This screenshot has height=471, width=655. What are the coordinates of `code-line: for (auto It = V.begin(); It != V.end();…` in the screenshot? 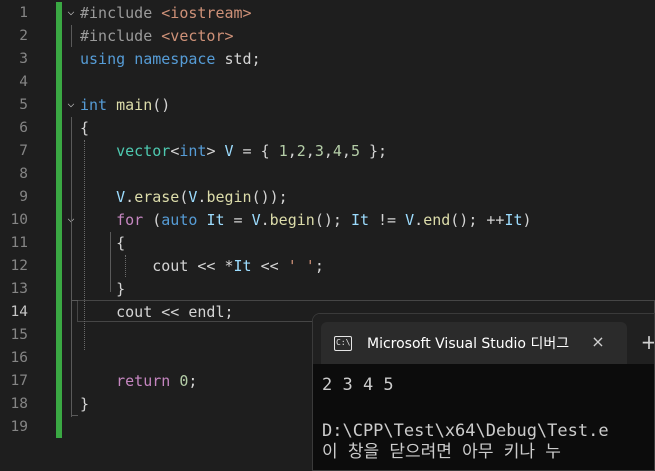 It's located at (305, 220).